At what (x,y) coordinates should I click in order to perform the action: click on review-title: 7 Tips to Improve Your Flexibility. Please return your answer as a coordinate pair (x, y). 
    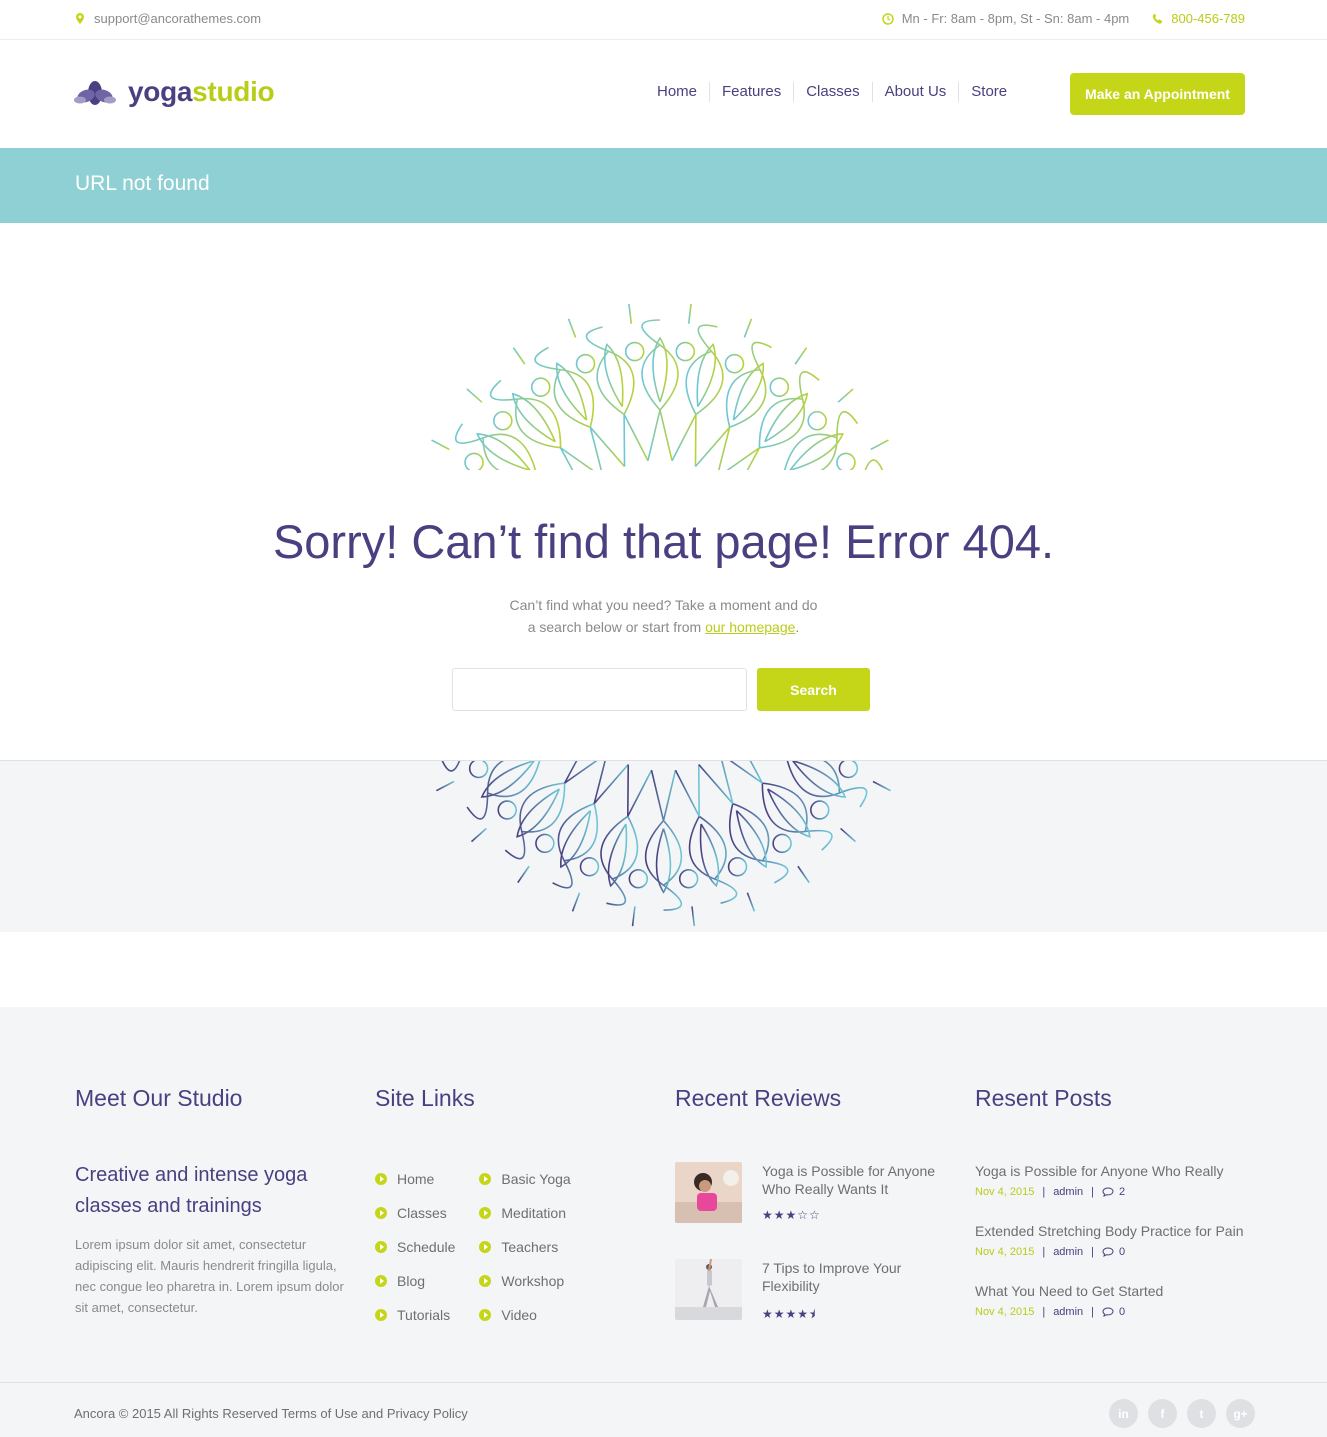
    Looking at the image, I should click on (849, 1277).